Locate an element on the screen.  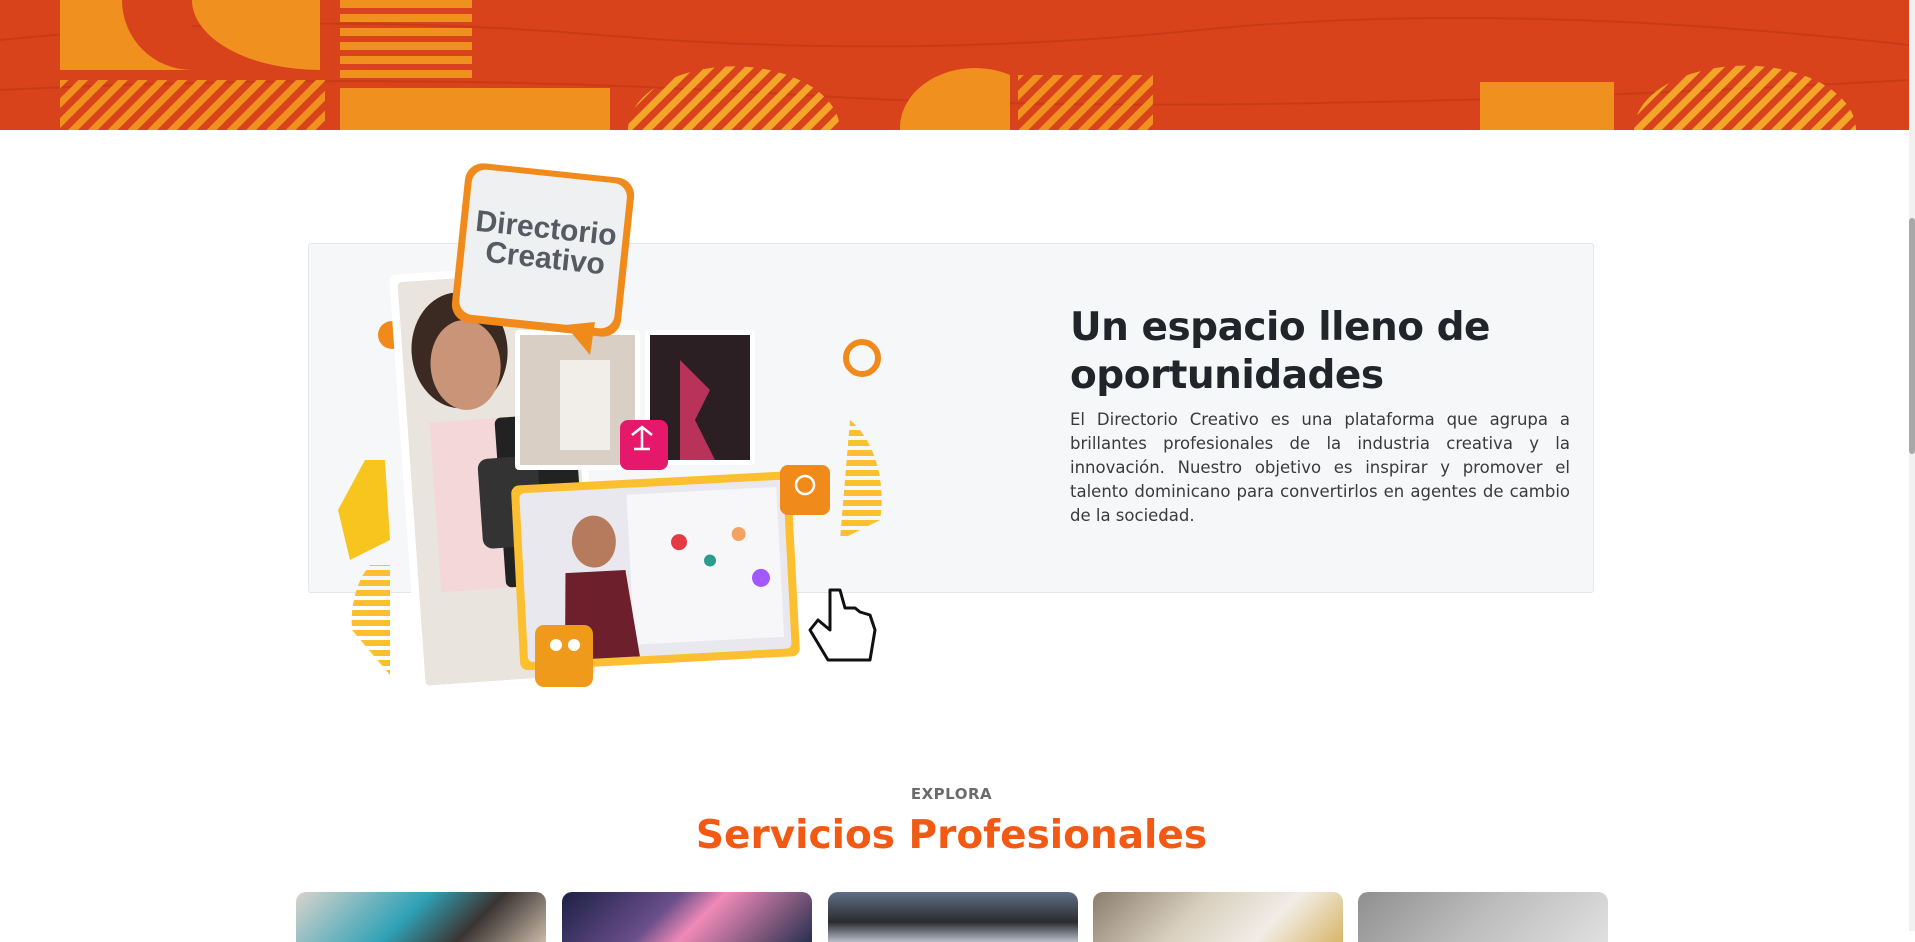
banner-pattern is located at coordinates (954, 65).